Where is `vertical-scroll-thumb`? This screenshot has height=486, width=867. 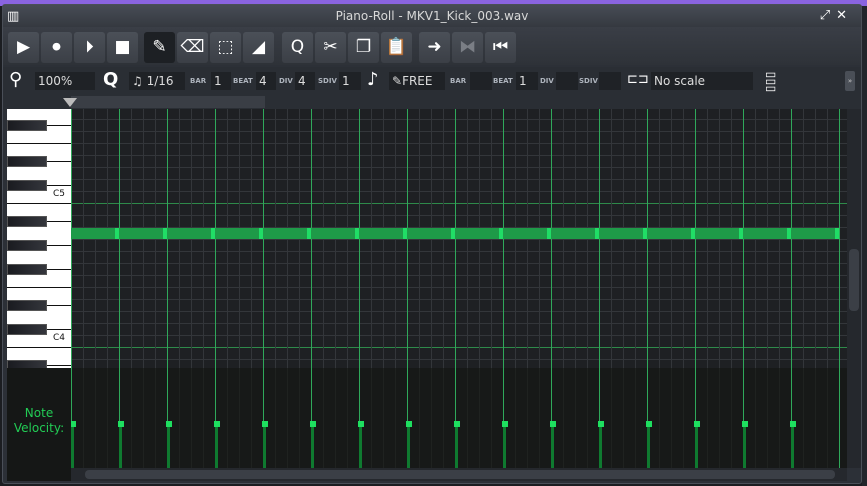
vertical-scroll-thumb is located at coordinates (854, 280).